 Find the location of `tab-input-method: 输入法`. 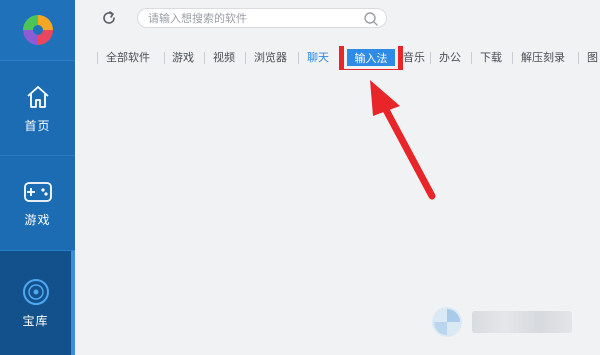

tab-input-method: 输入法 is located at coordinates (371, 57).